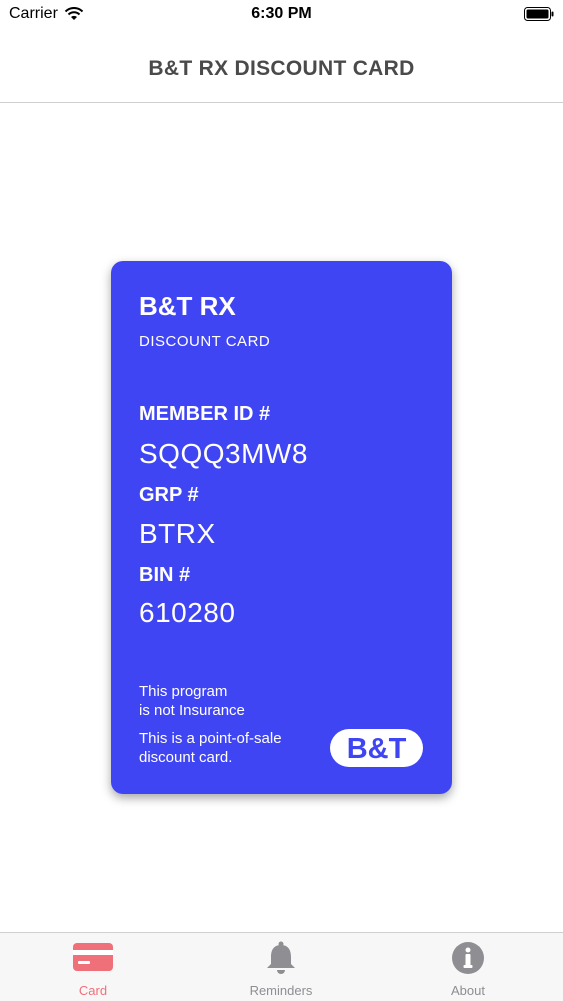  Describe the element at coordinates (223, 453) in the screenshot. I see `member-id-value: SQQQ3MW8` at that location.